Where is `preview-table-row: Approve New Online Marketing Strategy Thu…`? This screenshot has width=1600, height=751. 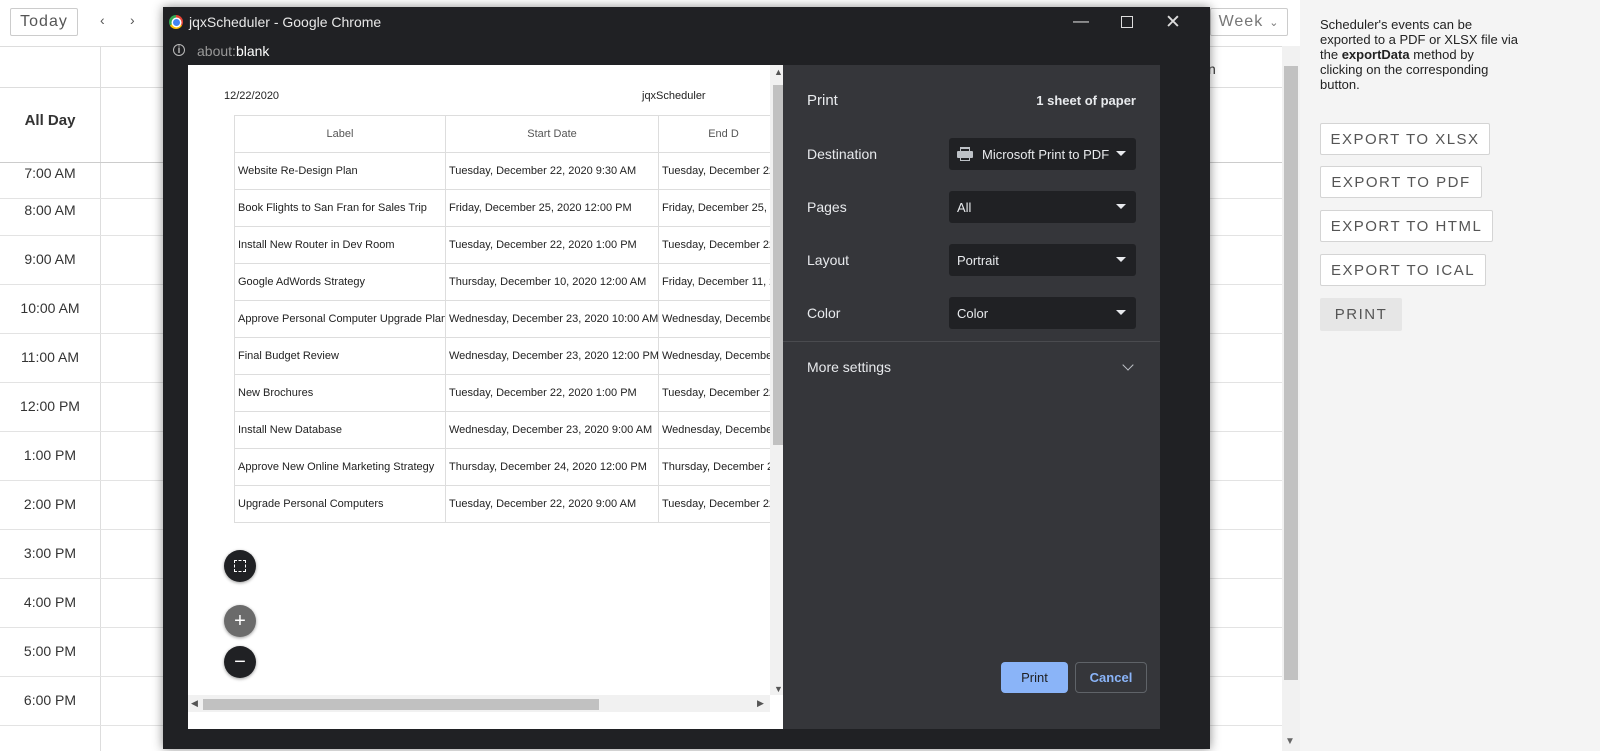
preview-table-row: Approve New Online Marketing Strategy Thu… is located at coordinates (510, 467).